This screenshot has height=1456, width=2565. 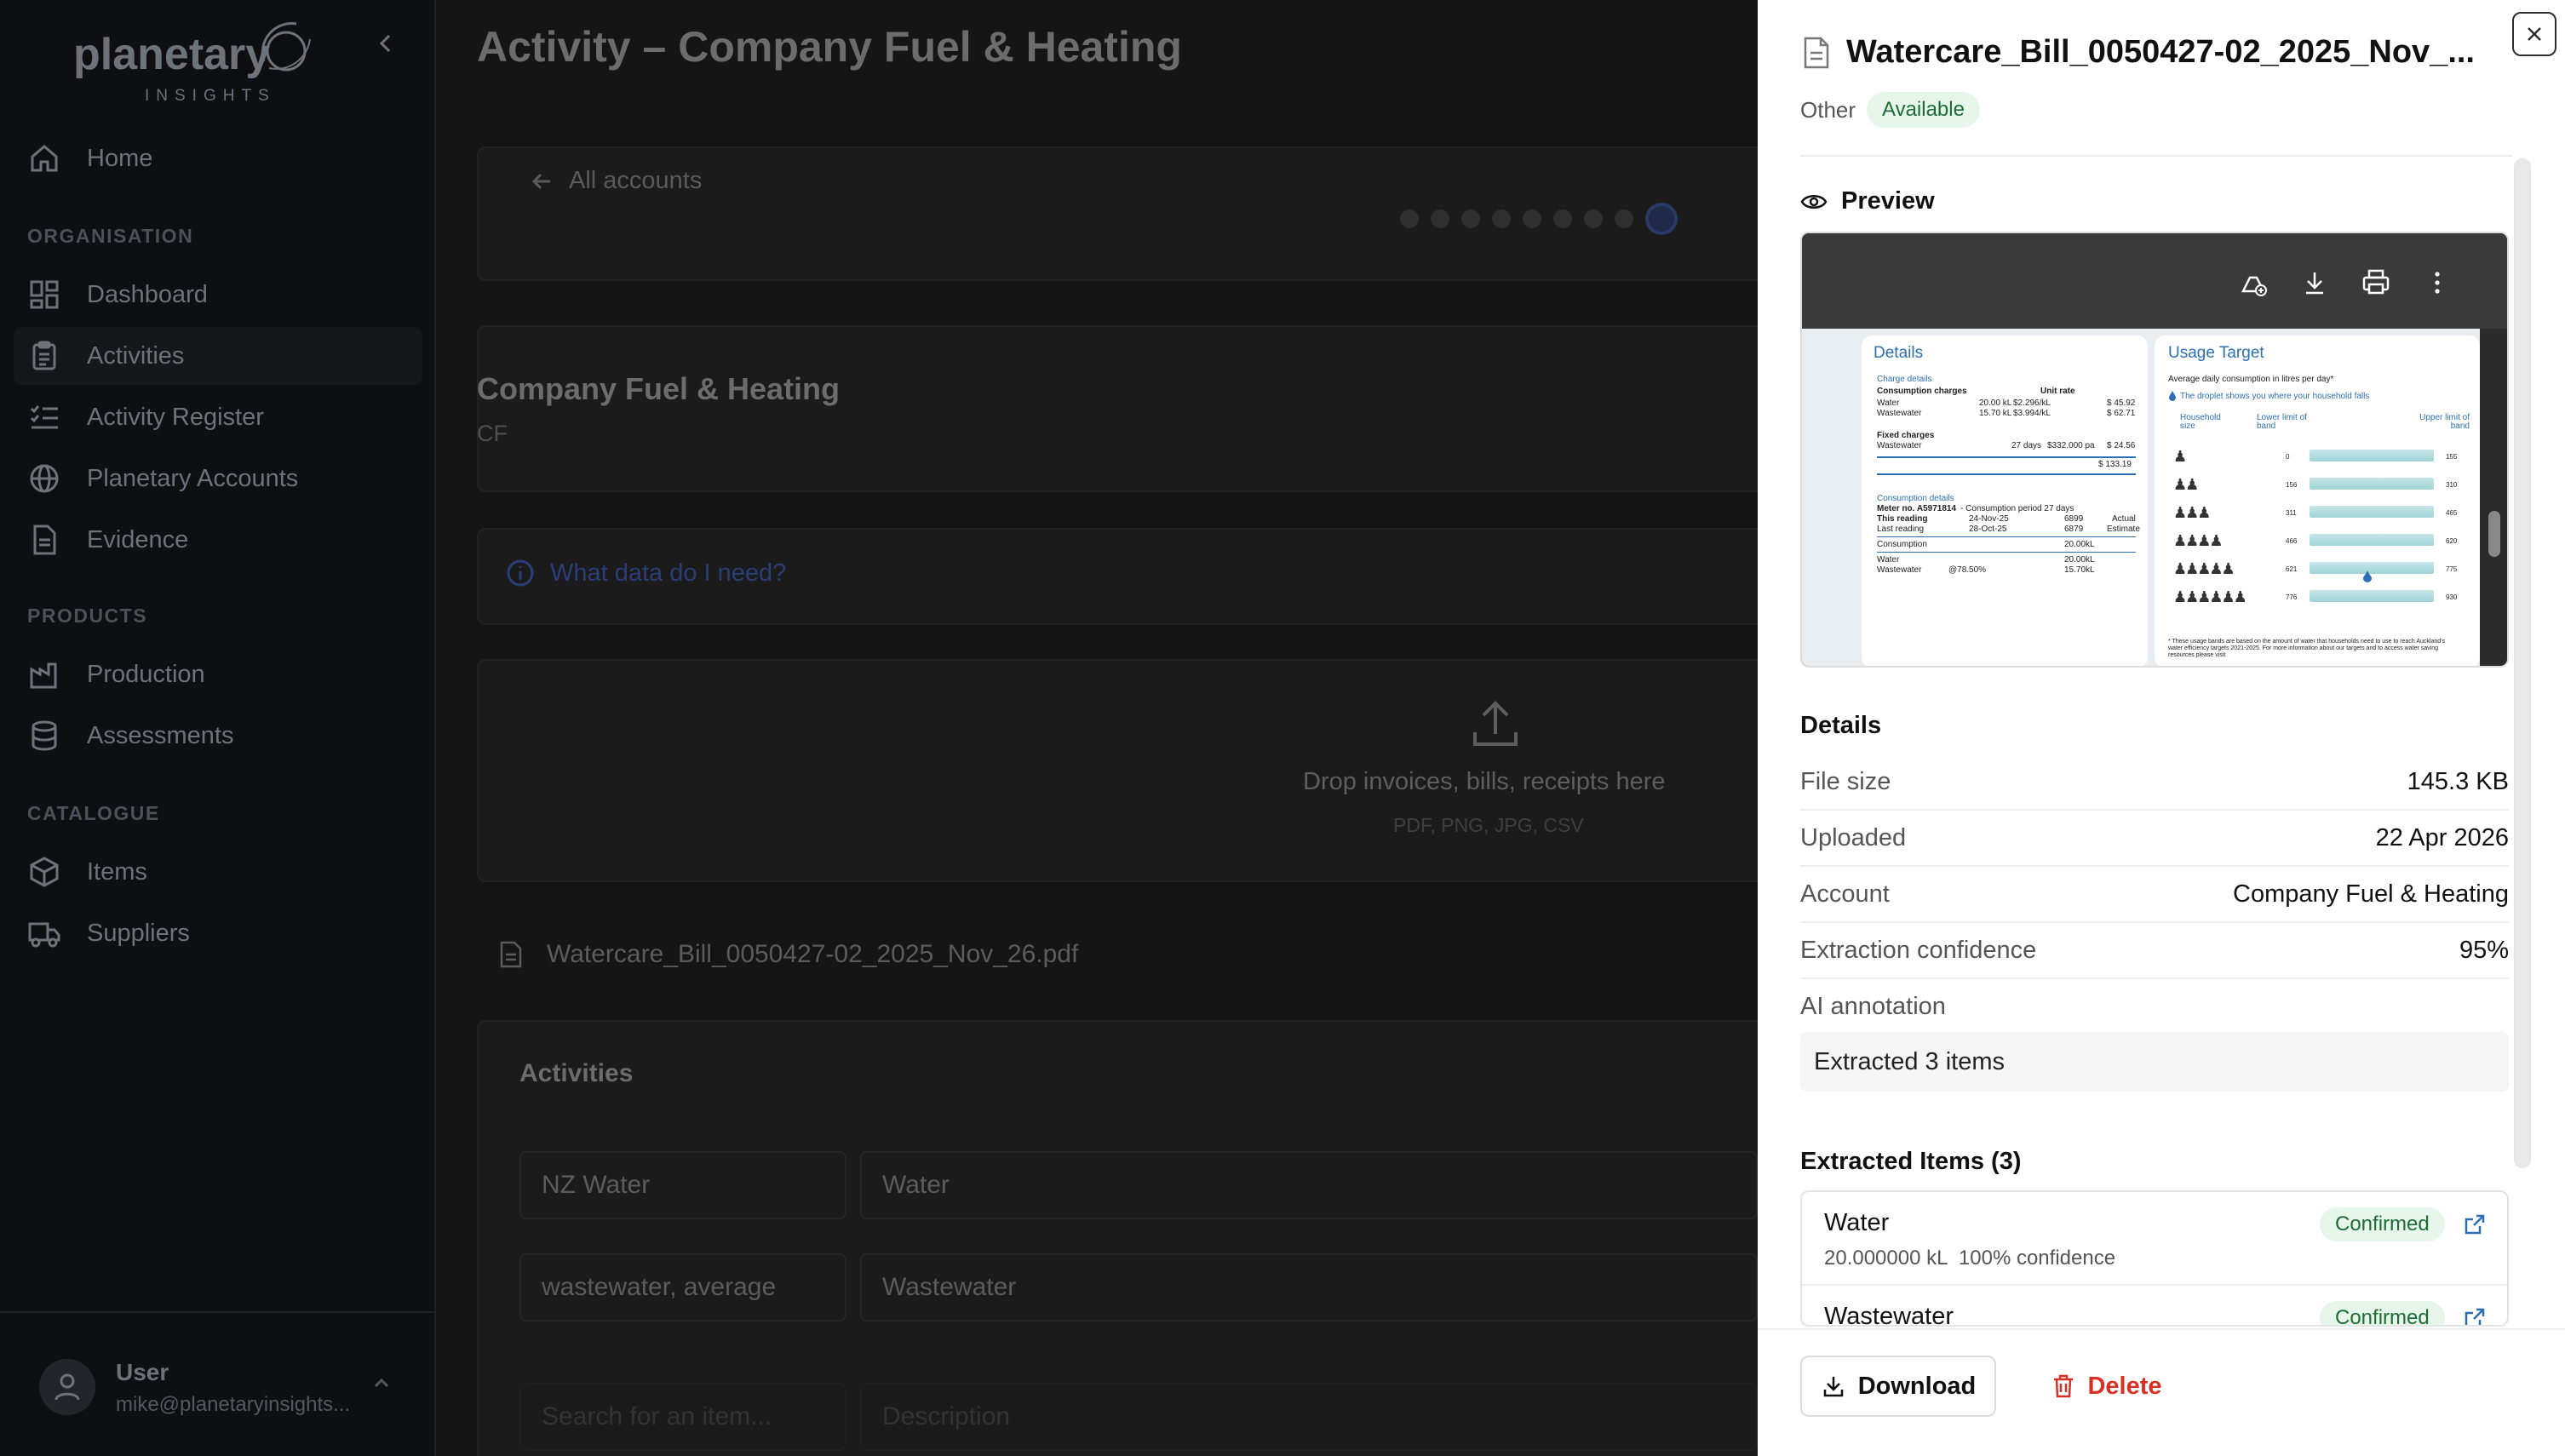 What do you see at coordinates (2192, 512) in the screenshot?
I see `household-size-figure: ♟♟♟` at bounding box center [2192, 512].